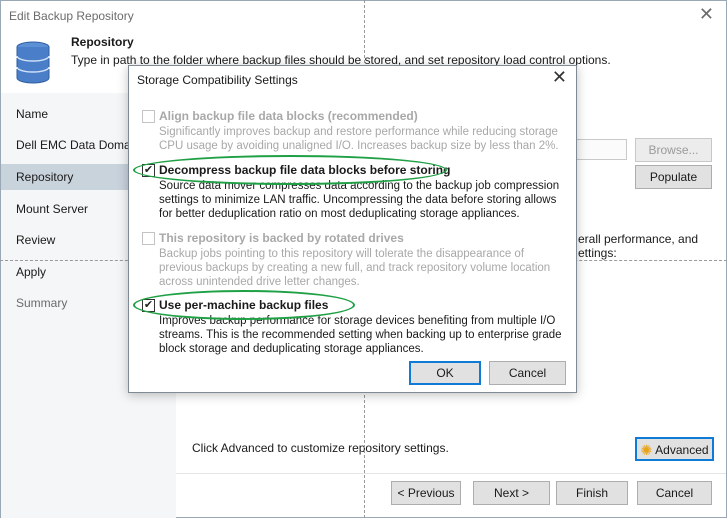  I want to click on dialog-close-icon: ✕, so click(559, 77).